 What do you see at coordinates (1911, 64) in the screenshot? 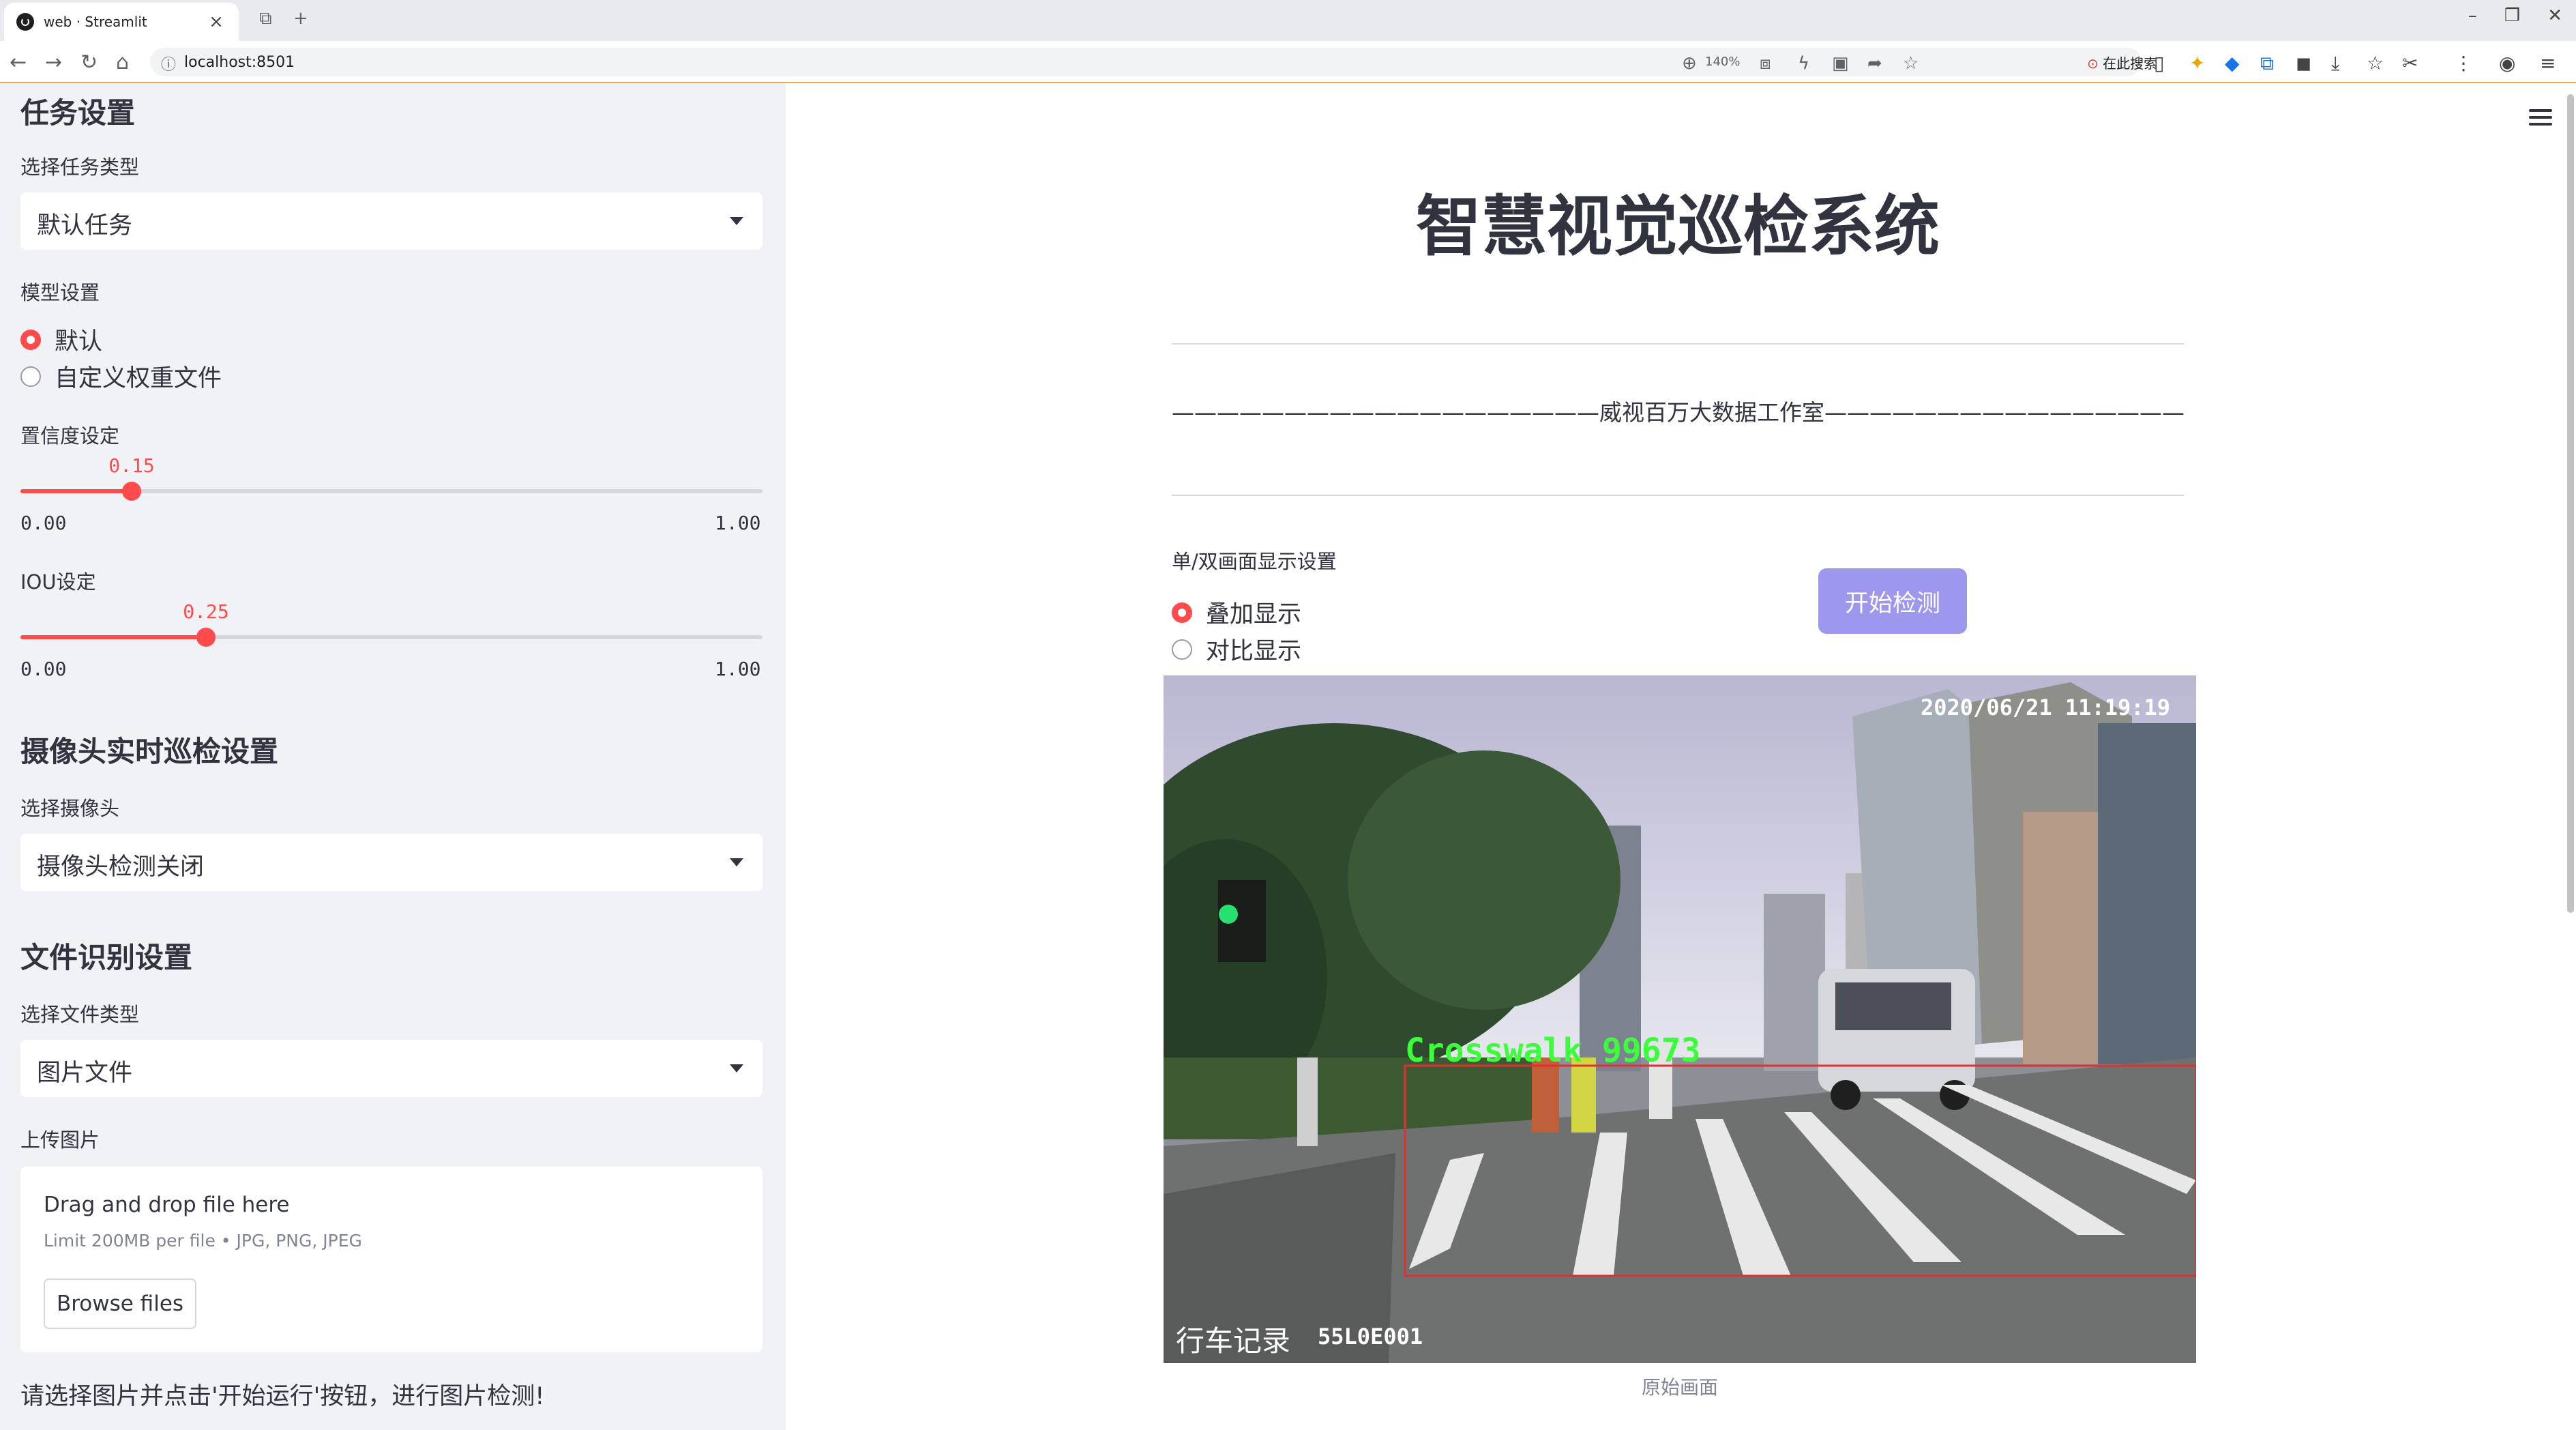
I see `bookmark-star-icon: ☆` at bounding box center [1911, 64].